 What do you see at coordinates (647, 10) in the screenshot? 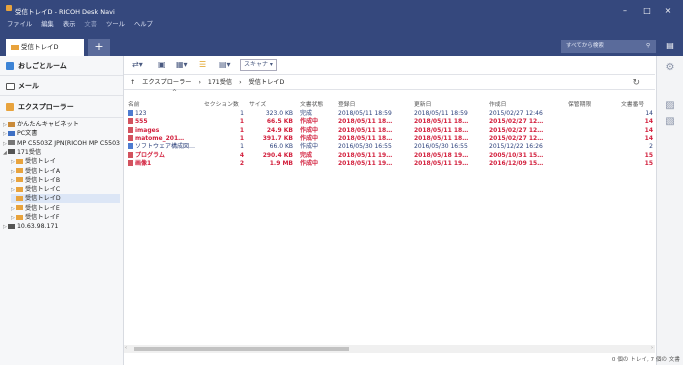
I see `maximize-button: □` at bounding box center [647, 10].